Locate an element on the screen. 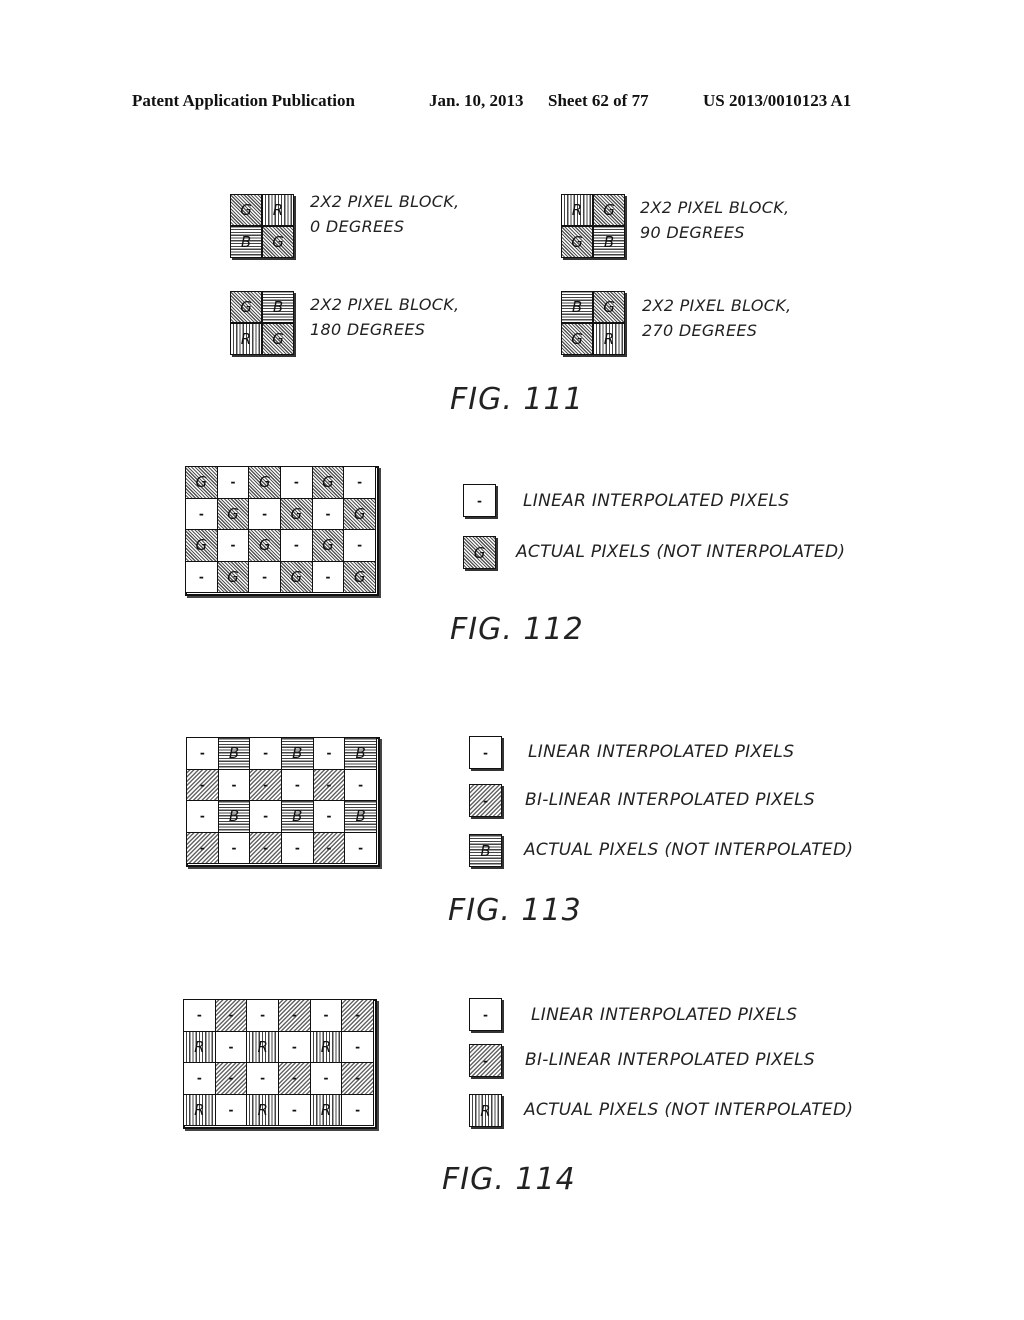 This screenshot has height=1320, width=1024. figure-caption: FIG. 113 is located at coordinates (515, 910).